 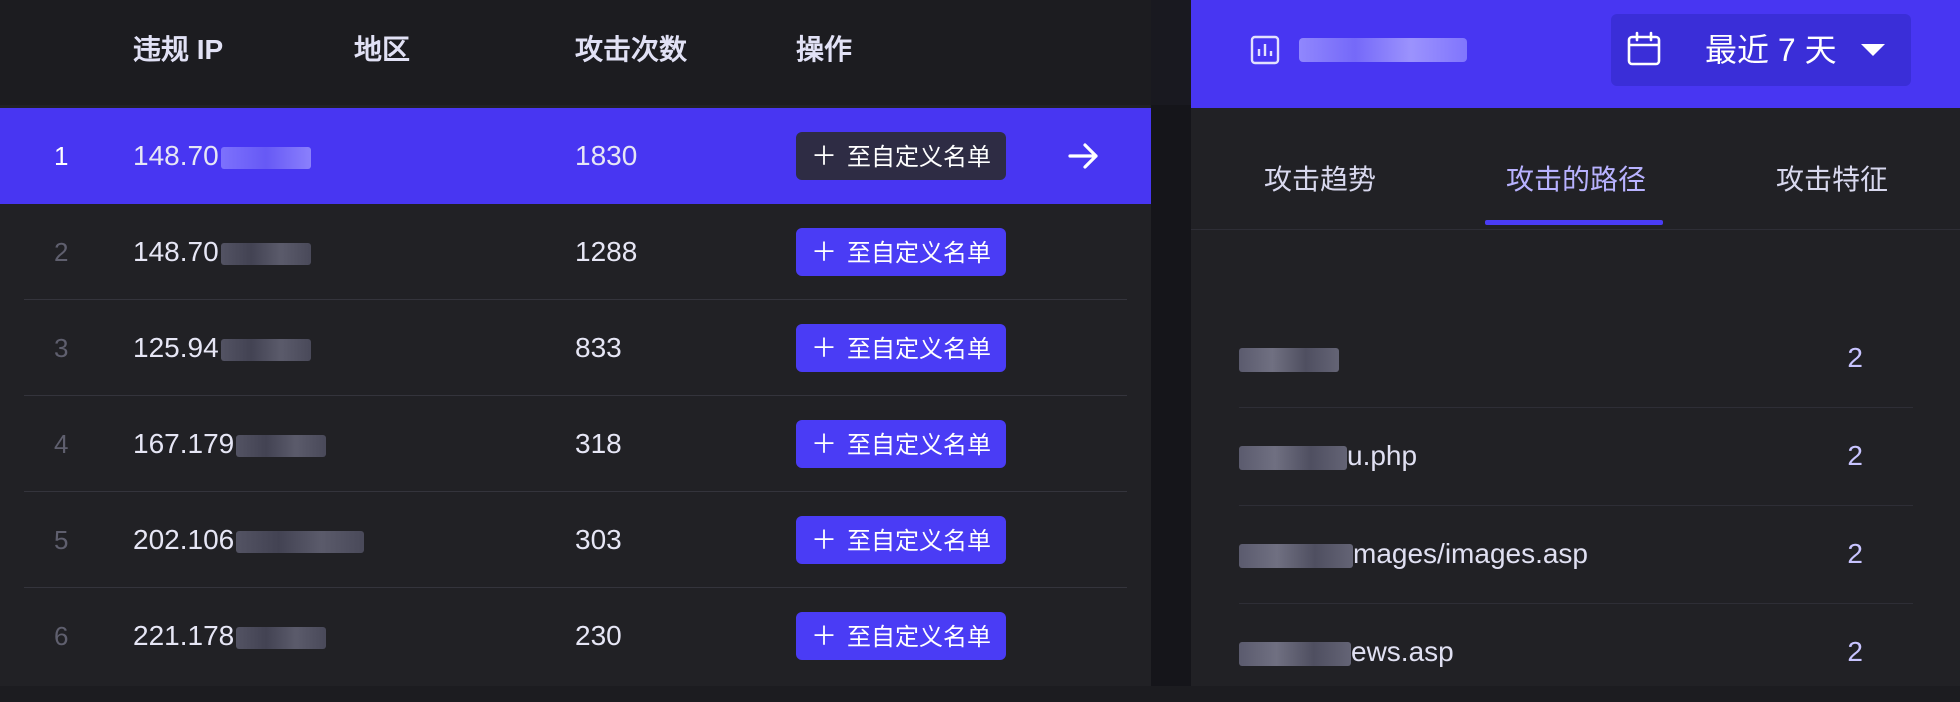 I want to click on bar-chart-icon, so click(x=1265, y=50).